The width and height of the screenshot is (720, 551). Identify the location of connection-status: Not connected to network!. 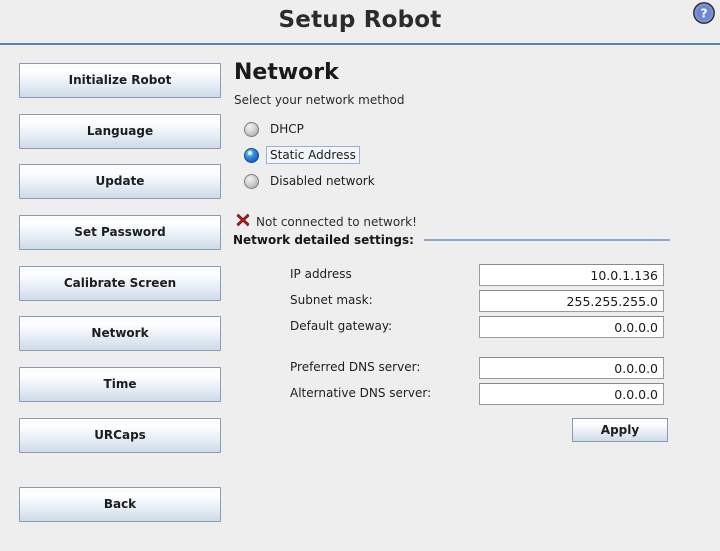
(326, 221).